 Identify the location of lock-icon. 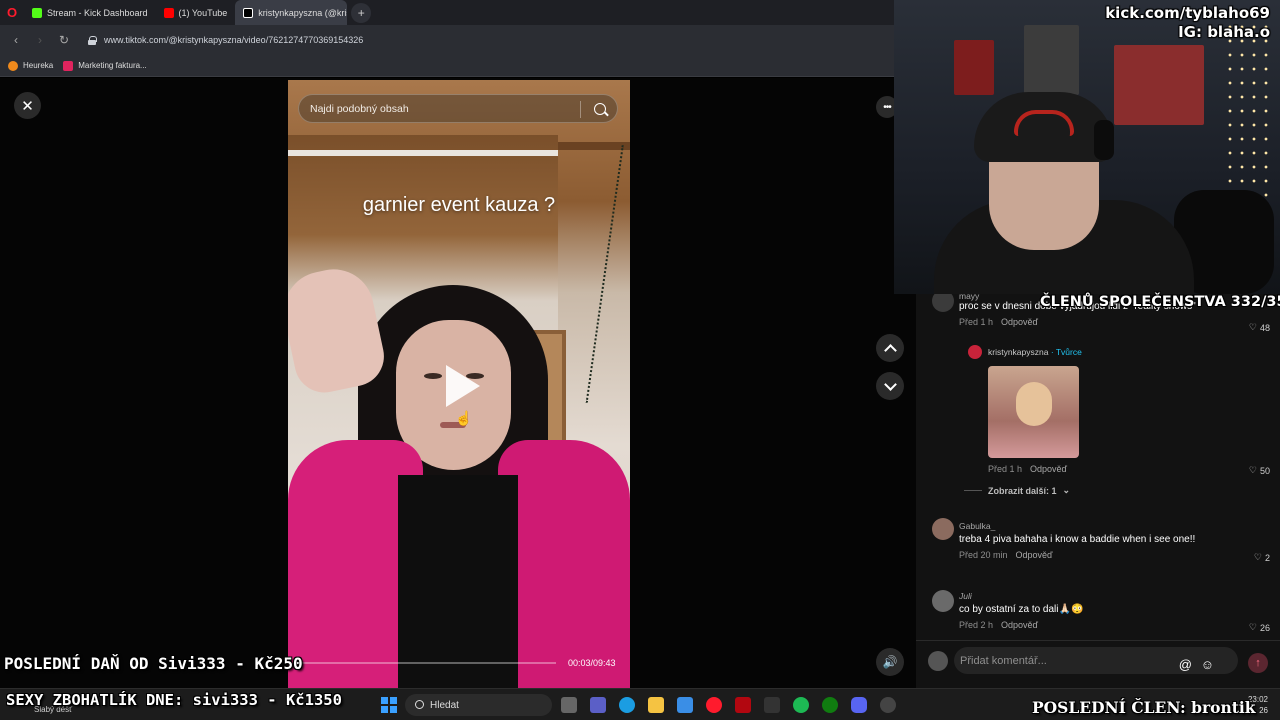
(92, 40).